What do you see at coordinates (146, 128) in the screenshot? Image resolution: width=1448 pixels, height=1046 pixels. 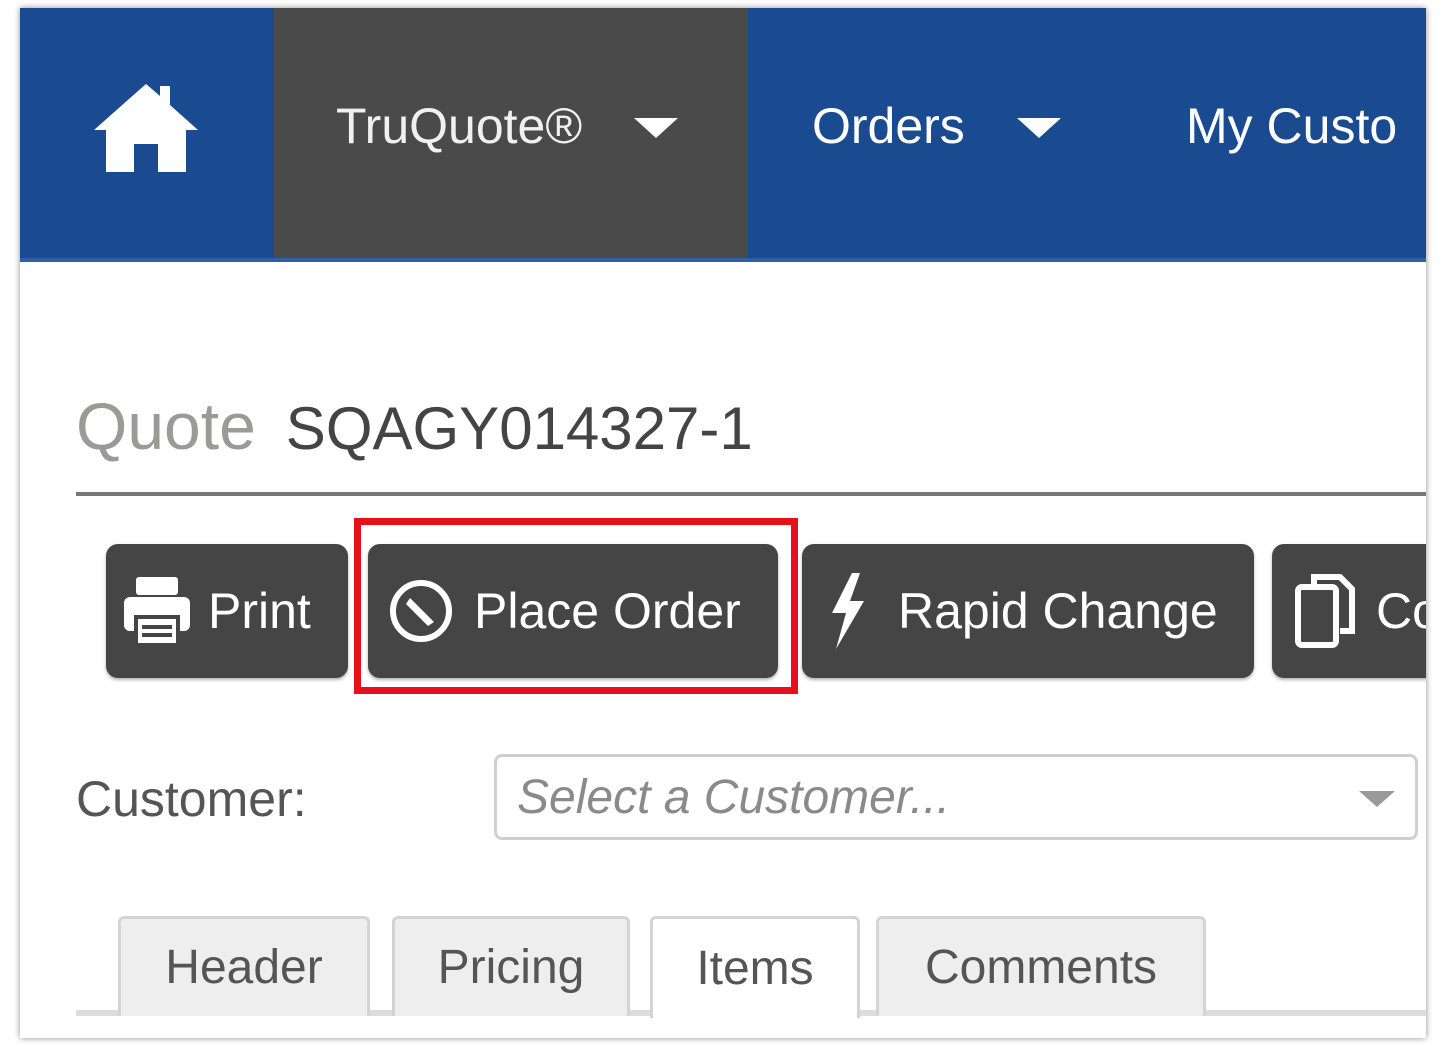 I see `home-icon` at bounding box center [146, 128].